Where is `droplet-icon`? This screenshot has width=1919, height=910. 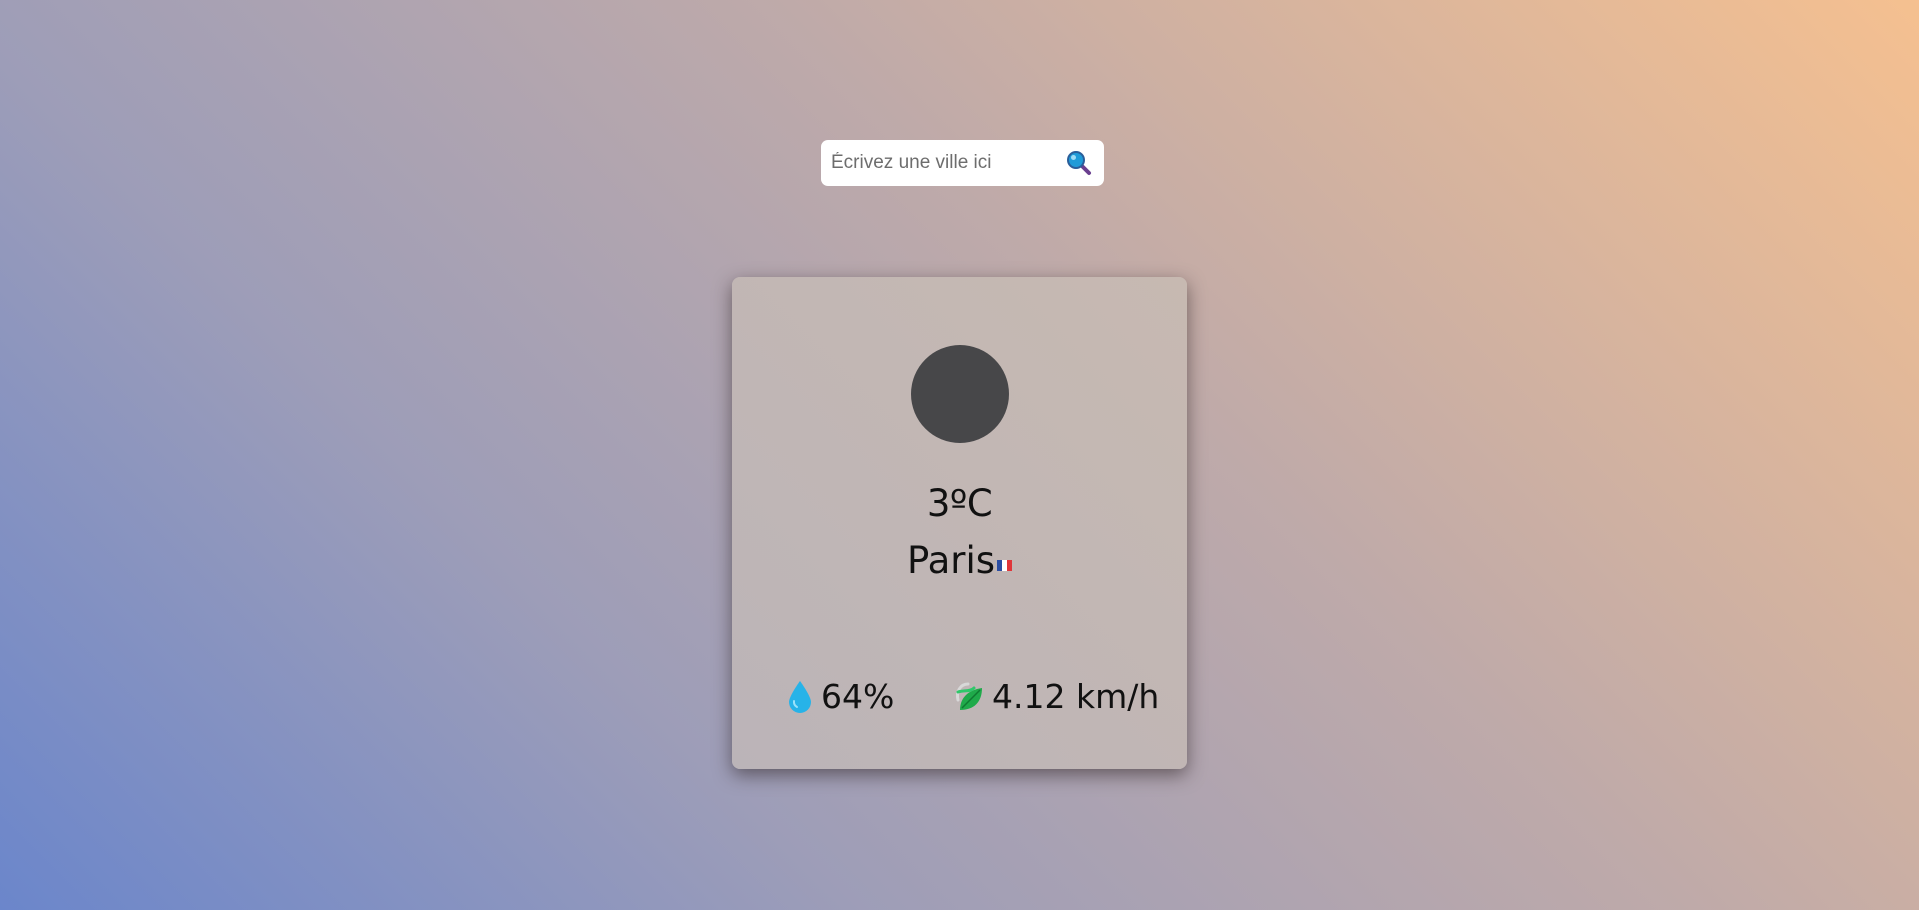
droplet-icon is located at coordinates (800, 696).